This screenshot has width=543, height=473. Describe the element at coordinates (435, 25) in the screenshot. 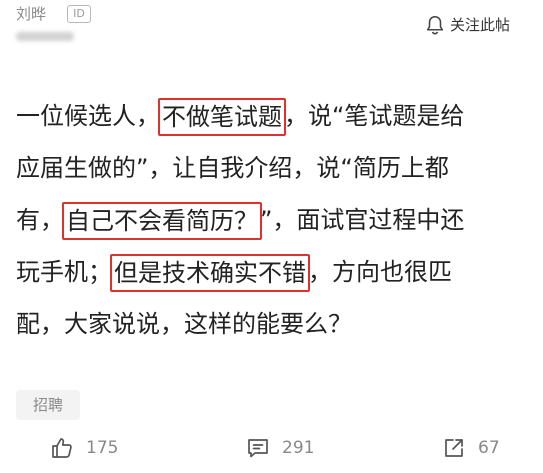

I see `bell-icon` at that location.